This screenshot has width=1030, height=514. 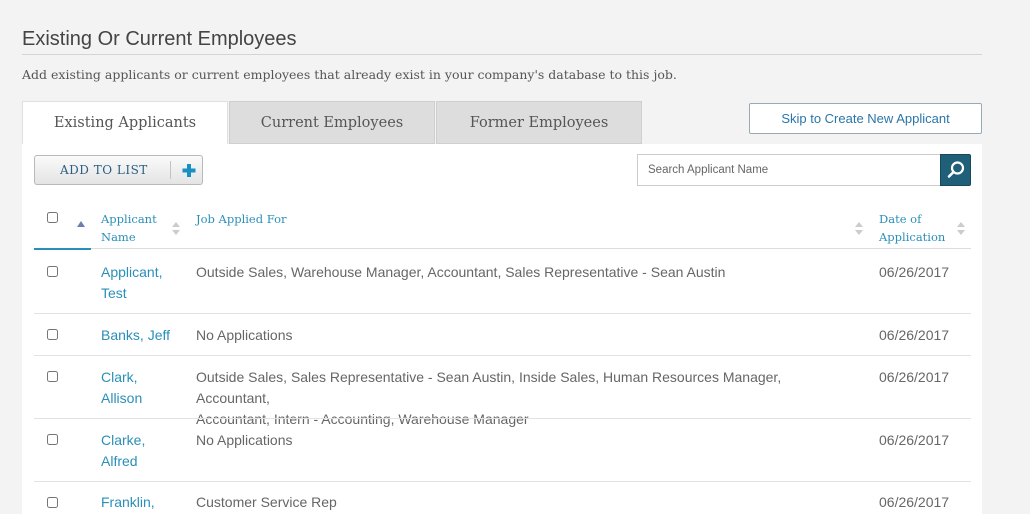 I want to click on tab-existing-applicants: Existing Applicants, so click(x=125, y=122).